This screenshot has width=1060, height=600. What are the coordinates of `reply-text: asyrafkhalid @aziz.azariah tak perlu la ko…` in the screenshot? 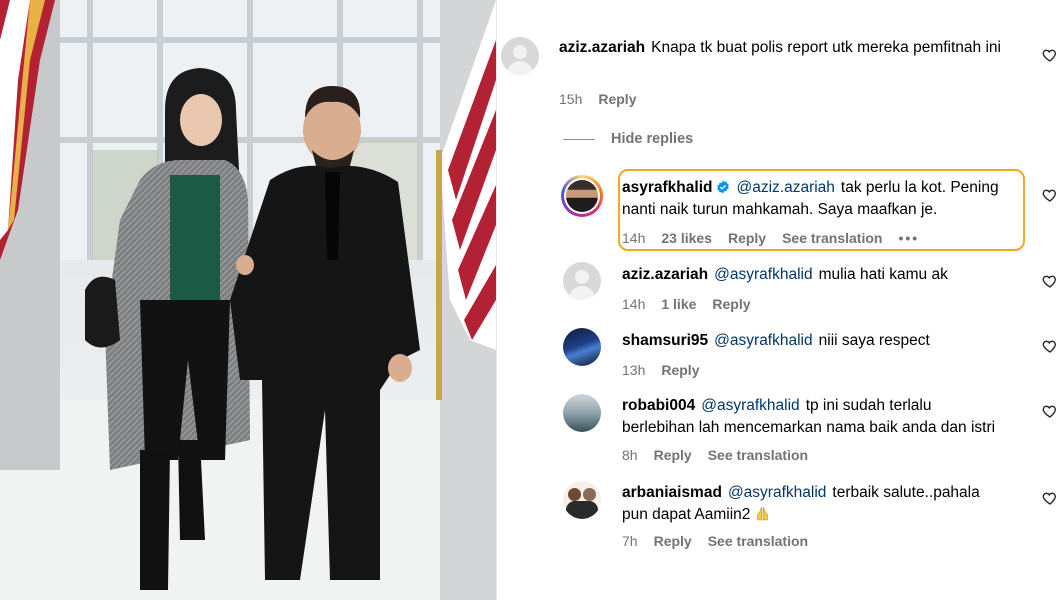 It's located at (822, 199).